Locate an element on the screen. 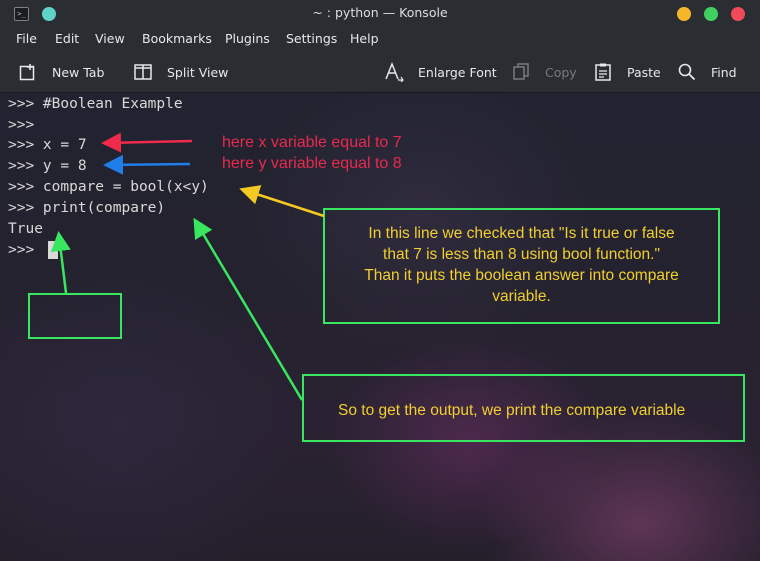  enlarge-font-icon is located at coordinates (394, 72).